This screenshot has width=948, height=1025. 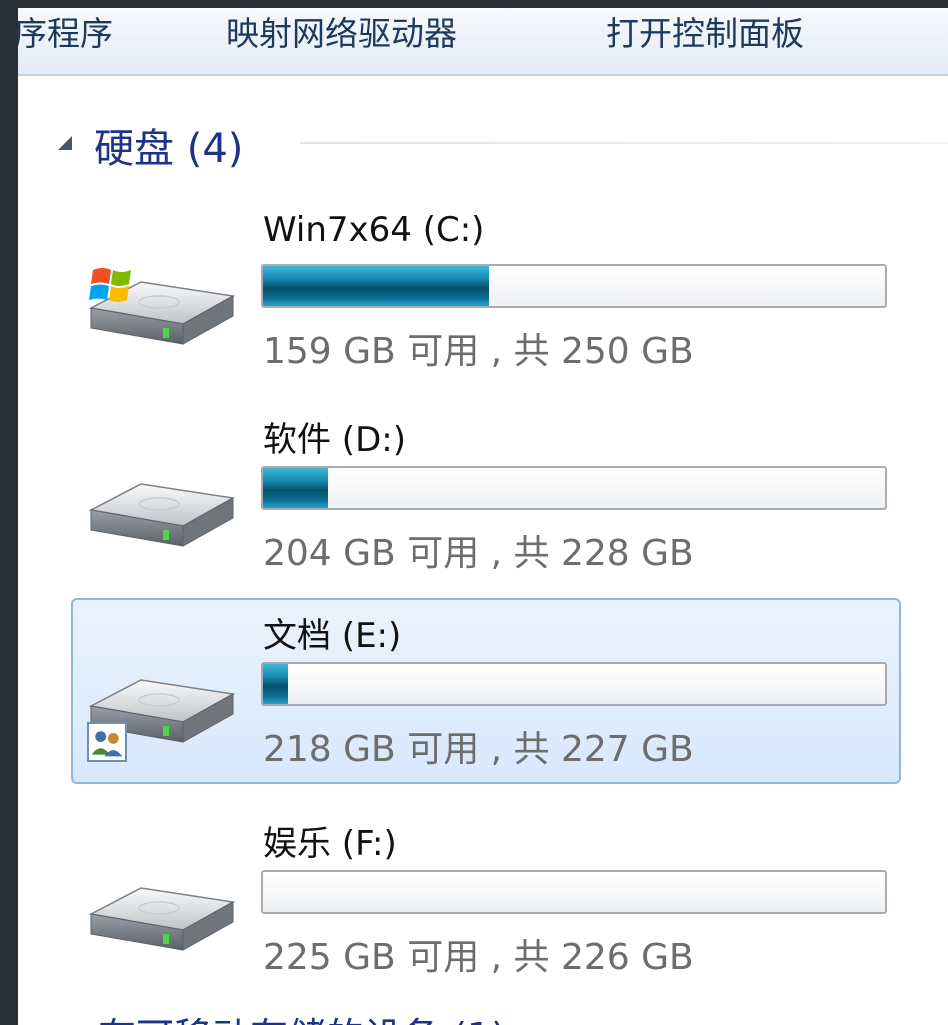 I want to click on toolbar-uninstall-button: 序程序, so click(x=65, y=34).